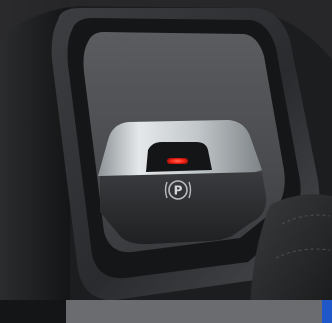  Describe the element at coordinates (177, 161) in the screenshot. I see `indicator-light` at that location.